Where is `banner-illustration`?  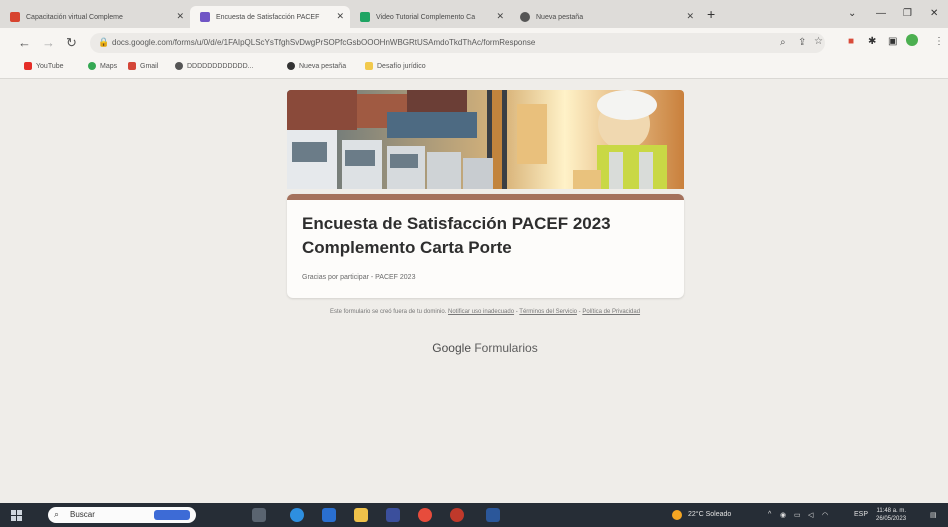 banner-illustration is located at coordinates (485, 139).